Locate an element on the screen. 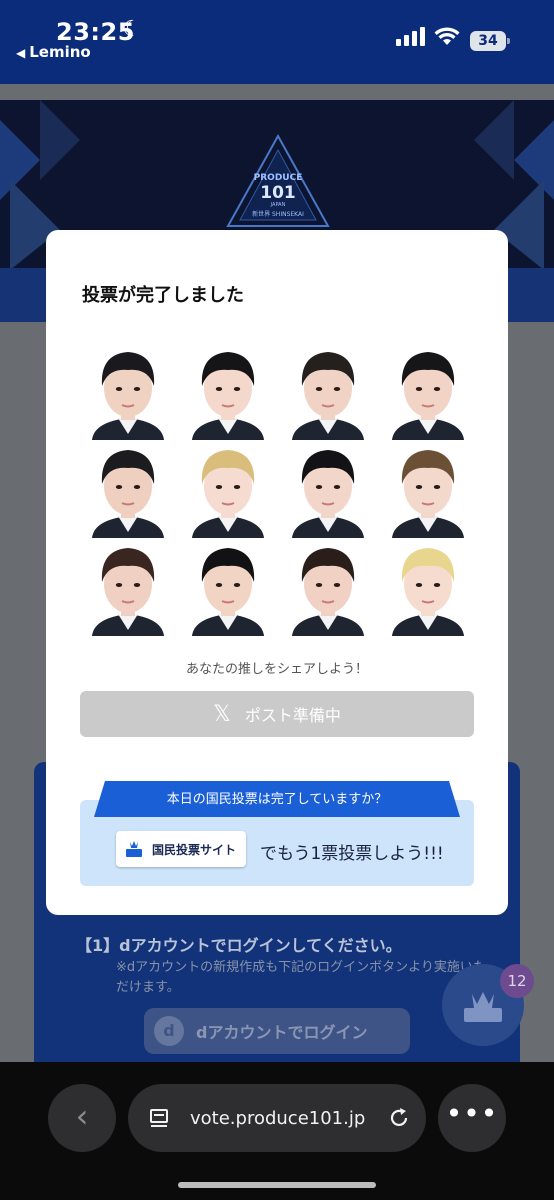 This screenshot has height=1200, width=554. national-vote-site-button: 国民投票サイト is located at coordinates (181, 849).